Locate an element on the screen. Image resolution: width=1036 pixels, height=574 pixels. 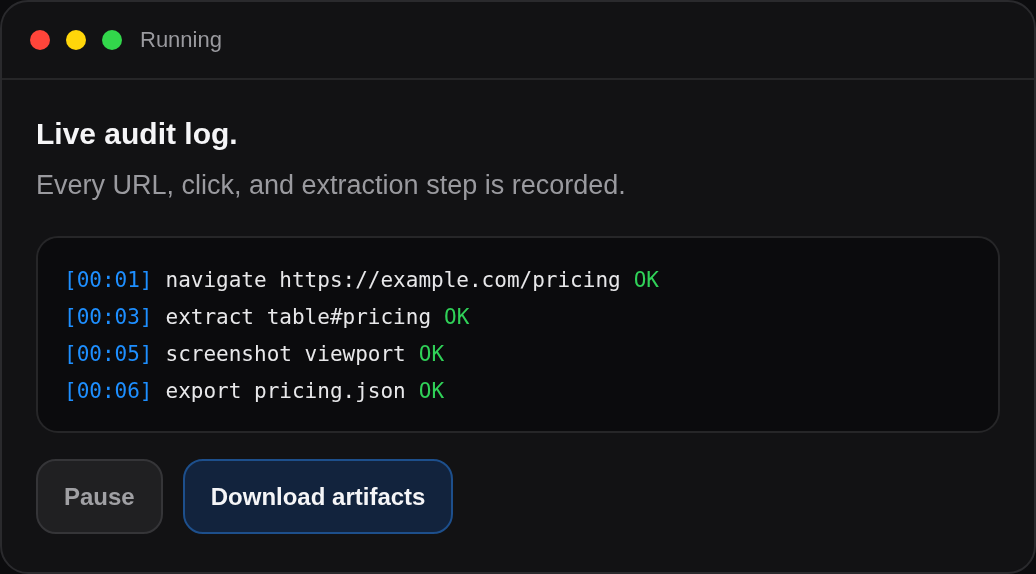
pause-button: Pause is located at coordinates (99, 496).